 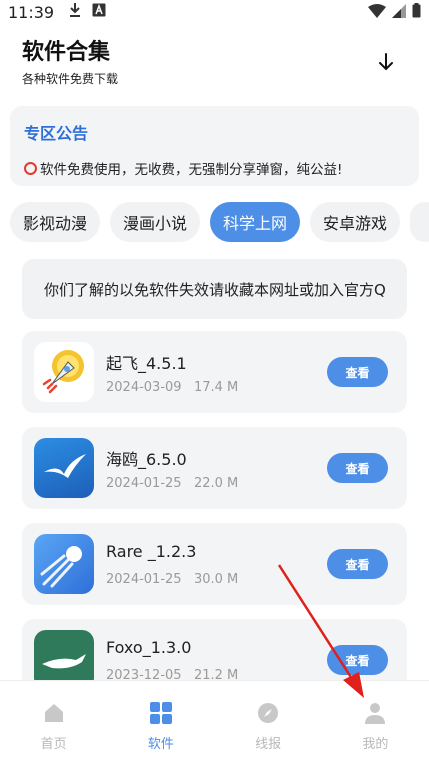 What do you see at coordinates (31, 12) in the screenshot?
I see `status-time: 11:39` at bounding box center [31, 12].